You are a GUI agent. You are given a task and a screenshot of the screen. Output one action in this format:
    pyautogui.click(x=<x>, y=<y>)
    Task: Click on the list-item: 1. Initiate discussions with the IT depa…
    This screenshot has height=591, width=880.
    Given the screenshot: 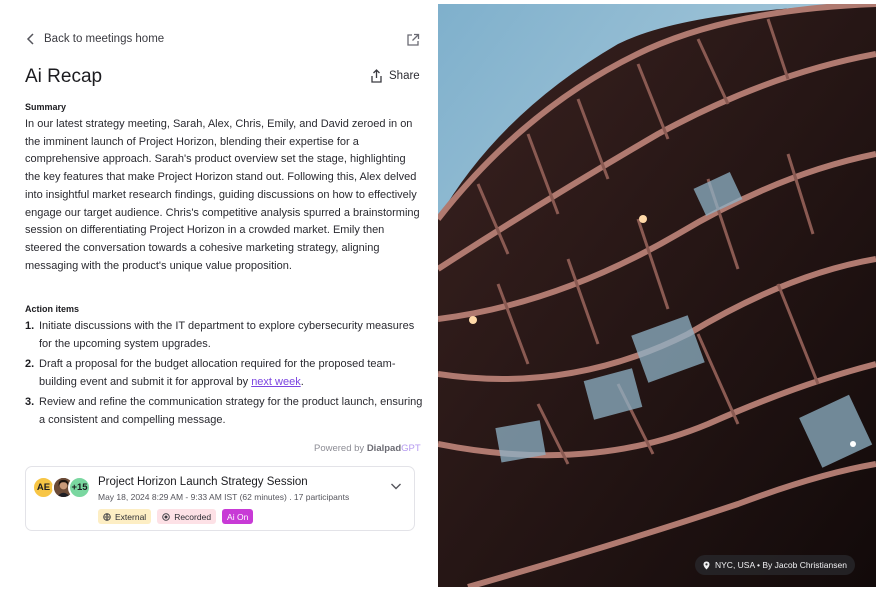 What is the action you would take?
    pyautogui.click(x=224, y=335)
    